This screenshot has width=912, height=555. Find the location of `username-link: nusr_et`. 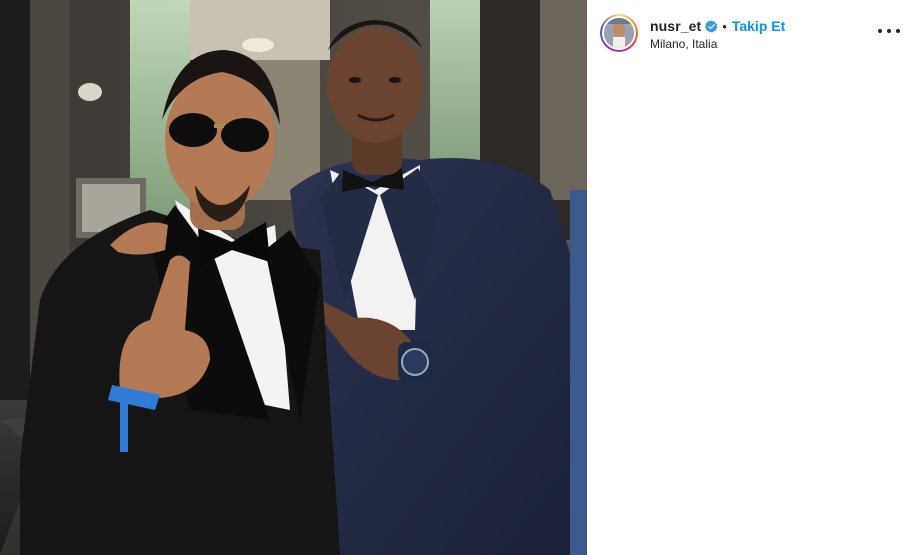

username-link: nusr_et is located at coordinates (675, 26).